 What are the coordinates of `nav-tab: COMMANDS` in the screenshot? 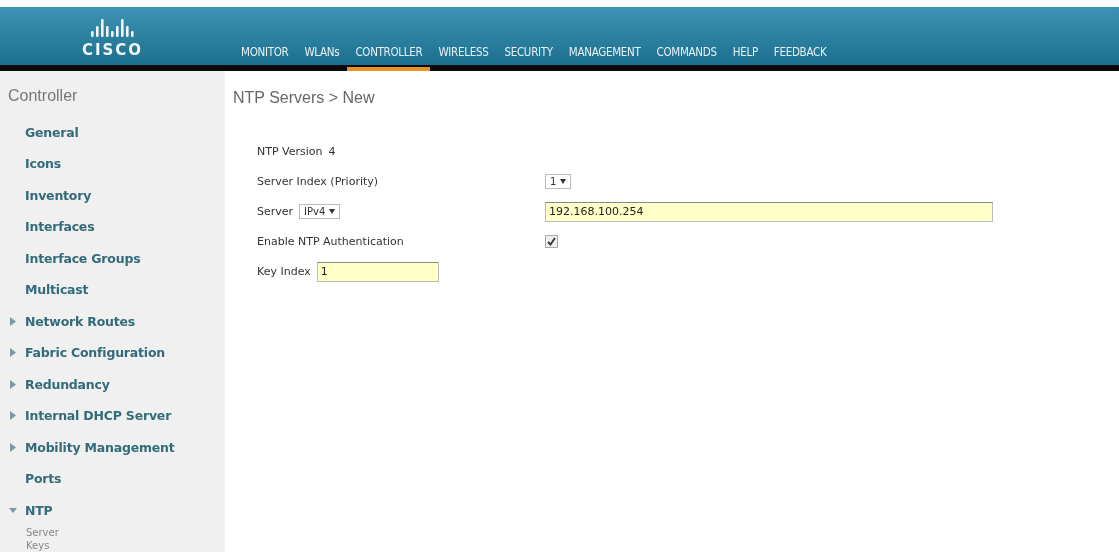 It's located at (686, 57).